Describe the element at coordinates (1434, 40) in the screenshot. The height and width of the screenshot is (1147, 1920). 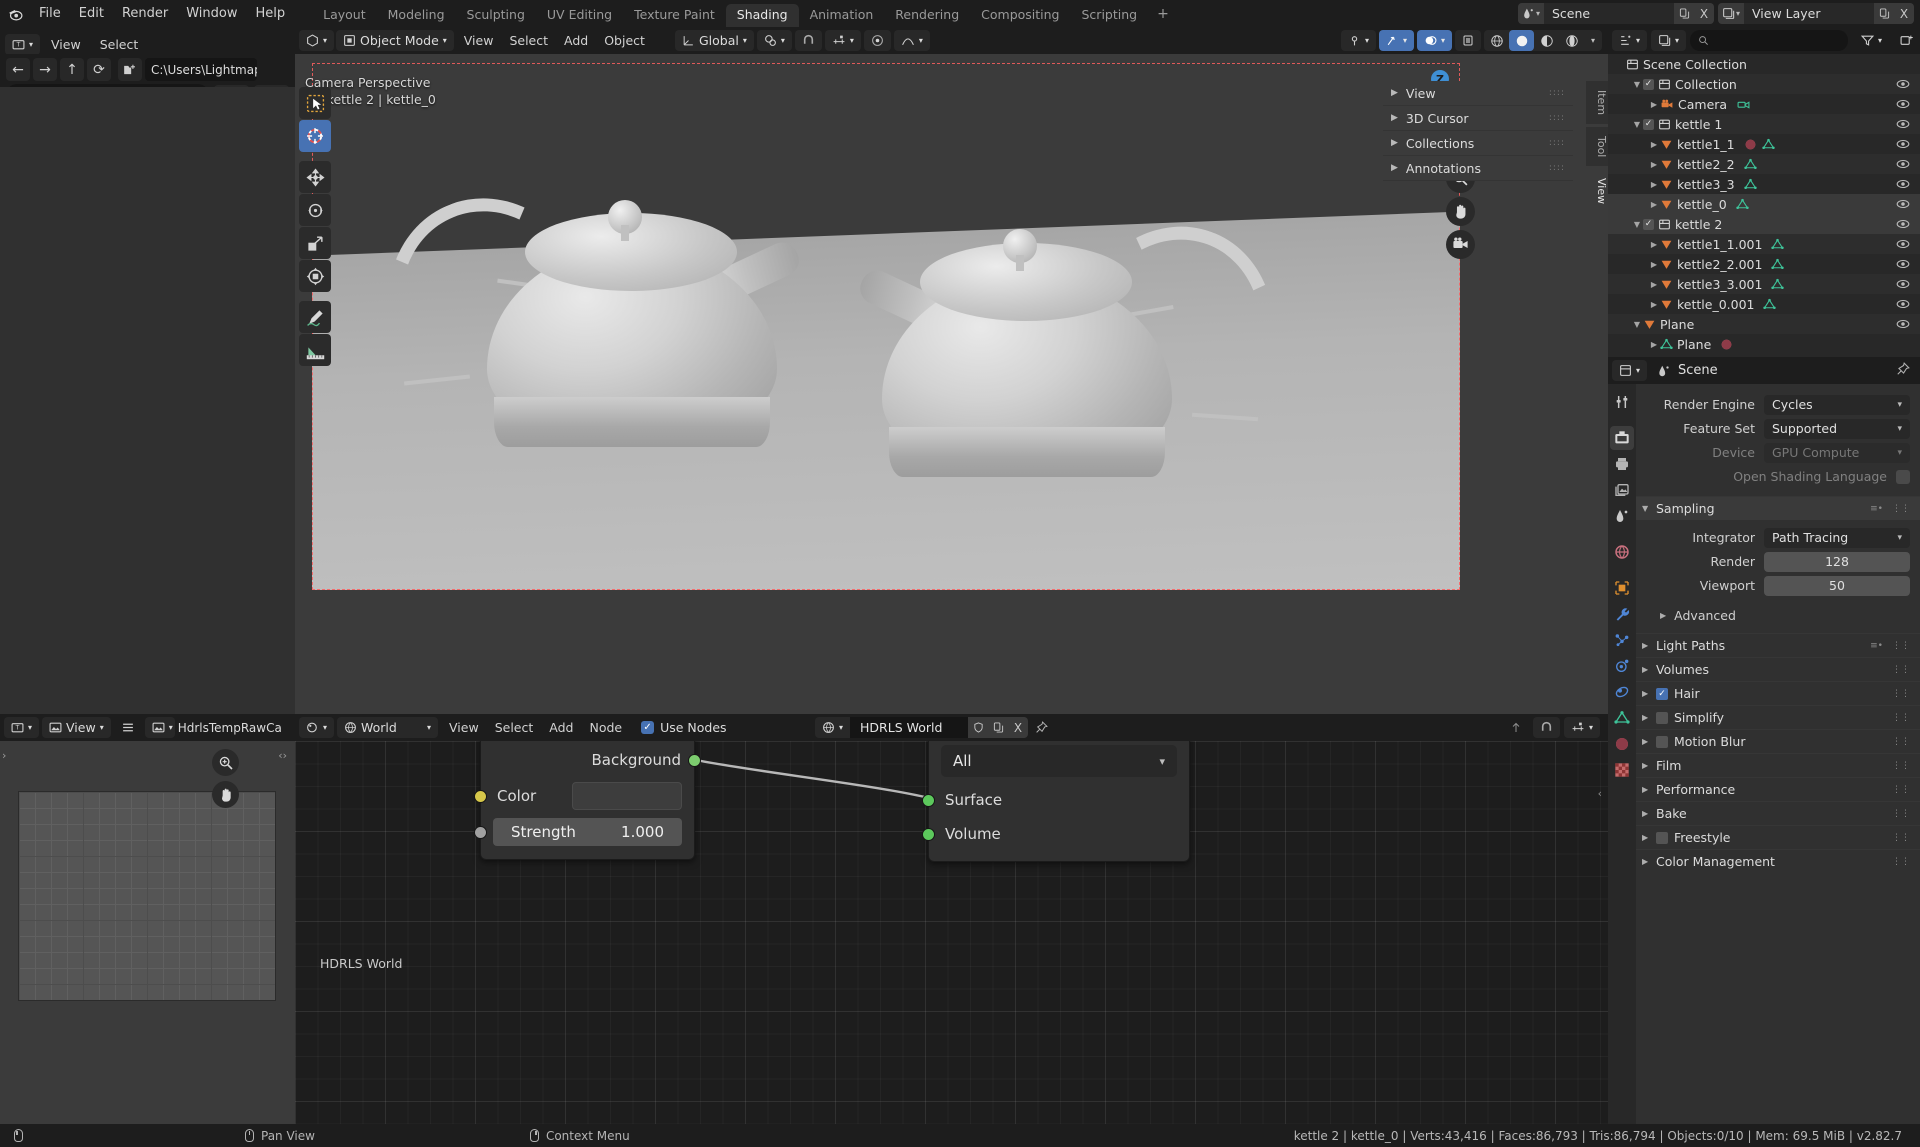
I see `overlays-toggle: ▾` at that location.